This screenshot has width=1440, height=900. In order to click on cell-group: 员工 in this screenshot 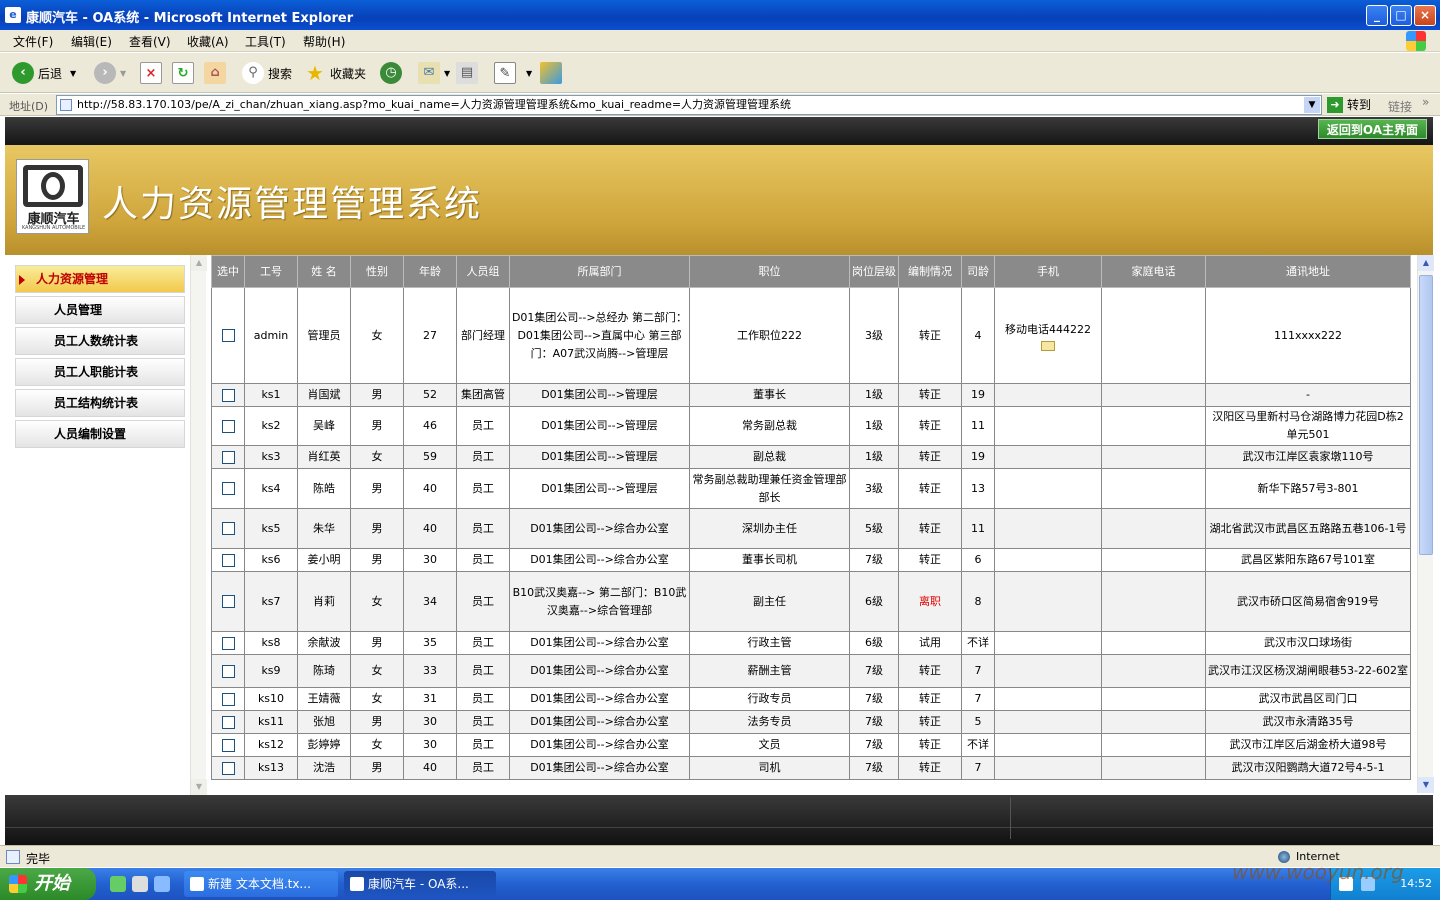, I will do `click(483, 488)`.